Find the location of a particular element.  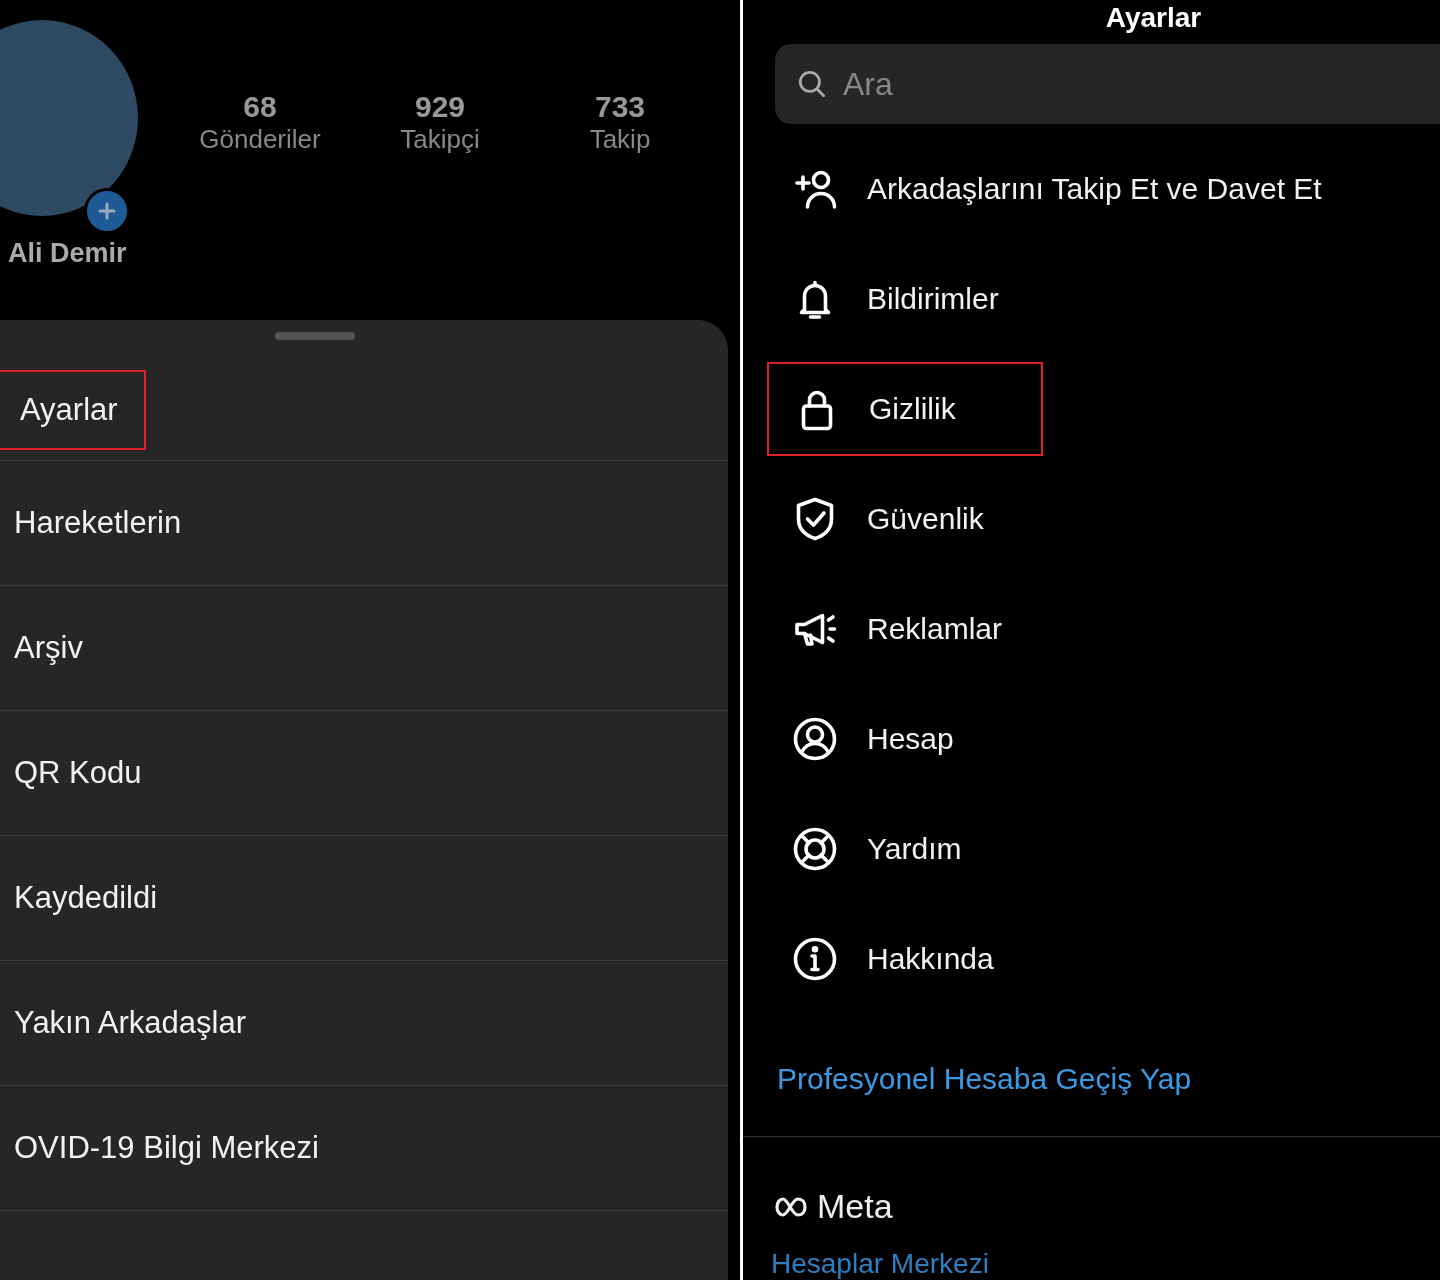

settings-item: Bildirimler is located at coordinates (895, 299).